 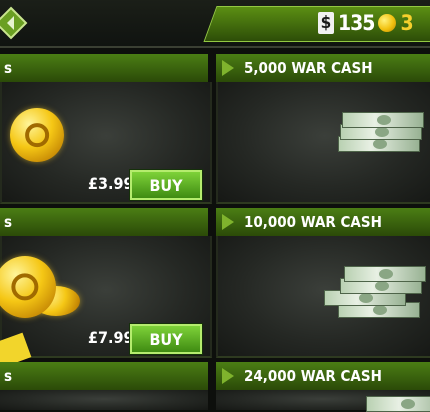 What do you see at coordinates (111, 183) in the screenshot?
I see `pack-price: £3.99` at bounding box center [111, 183].